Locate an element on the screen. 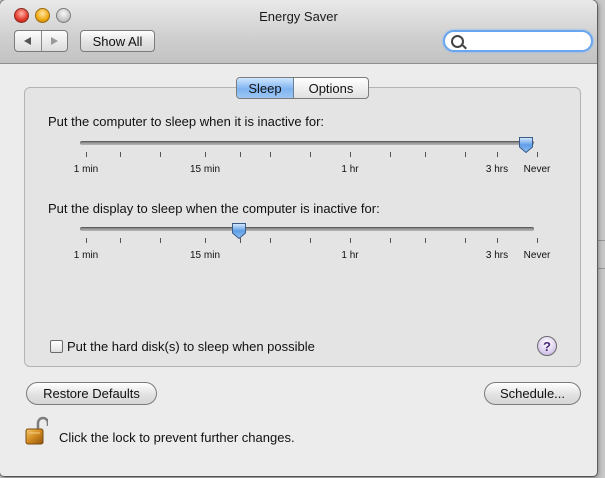  back-forward-control is located at coordinates (41, 41).